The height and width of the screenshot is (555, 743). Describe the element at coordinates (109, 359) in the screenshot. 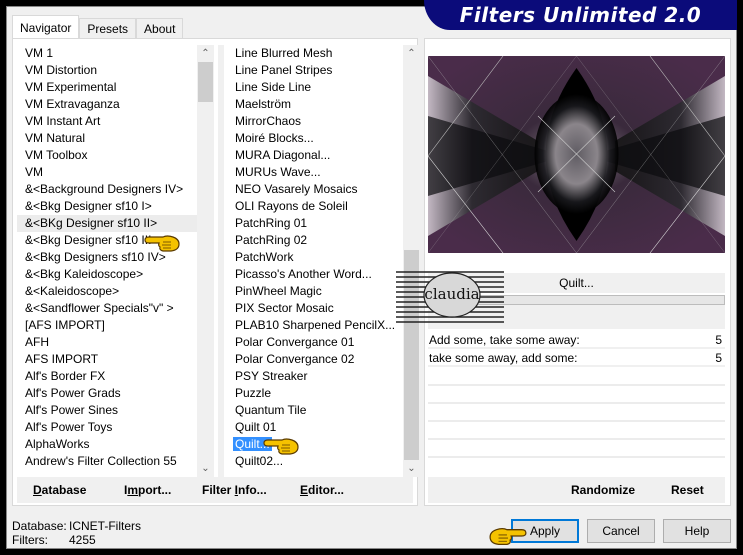

I see `list-item: AFS IMPORT` at that location.